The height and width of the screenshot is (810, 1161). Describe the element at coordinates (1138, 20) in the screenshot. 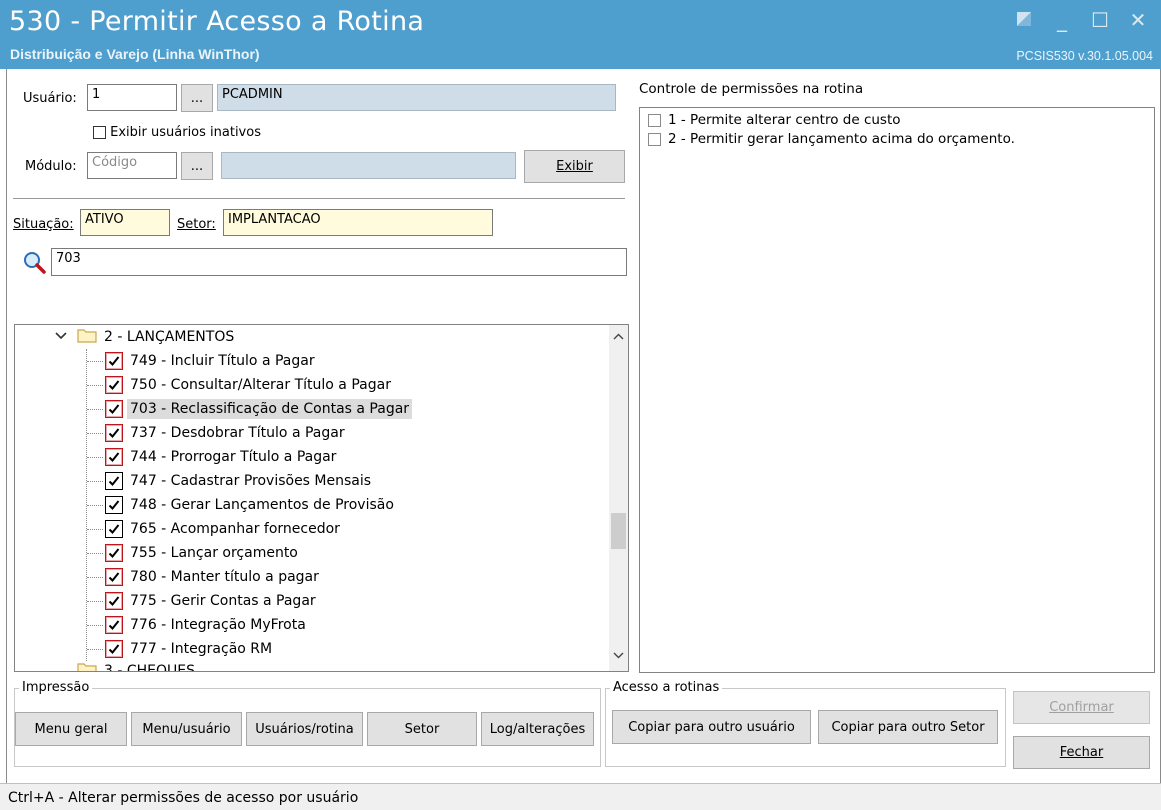

I see `close-icon: ✕` at that location.